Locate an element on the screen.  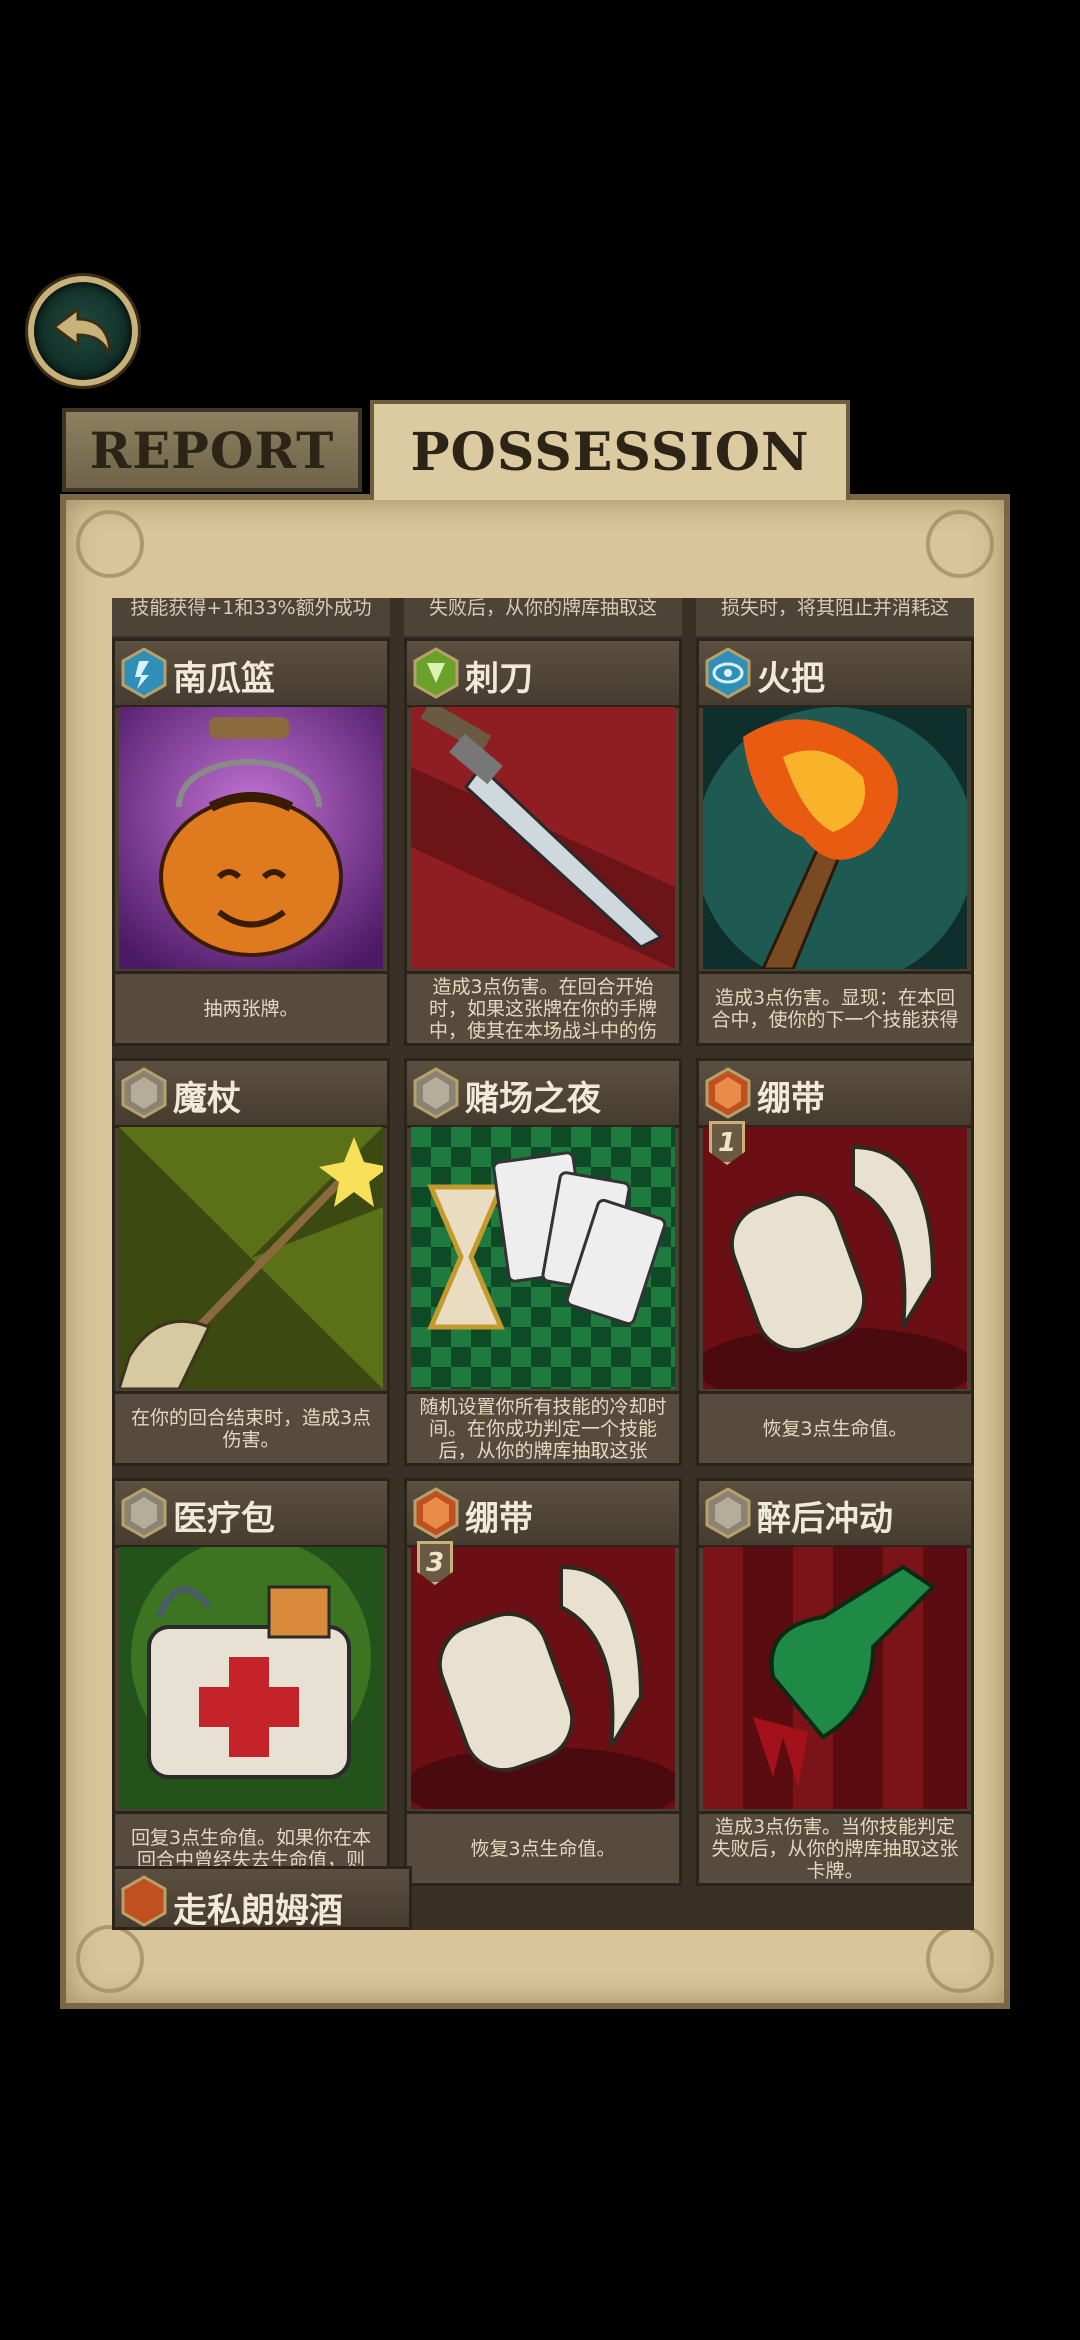
card-header: 火把 is located at coordinates (835, 674).